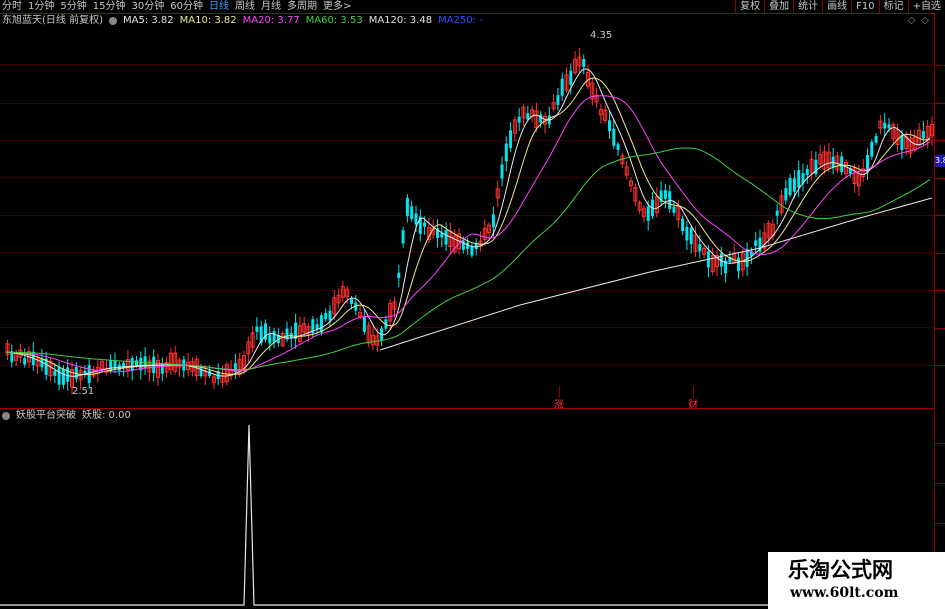 Image resolution: width=945 pixels, height=609 pixels. What do you see at coordinates (46, 416) in the screenshot?
I see `sub-indicator-title: 妖股平台突破` at bounding box center [46, 416].